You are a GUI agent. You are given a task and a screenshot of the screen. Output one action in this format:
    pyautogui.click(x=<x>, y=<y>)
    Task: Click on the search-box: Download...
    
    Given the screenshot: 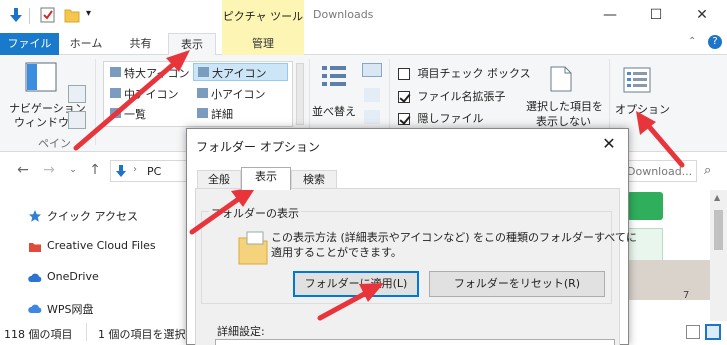 What is the action you would take?
    pyautogui.click(x=660, y=171)
    